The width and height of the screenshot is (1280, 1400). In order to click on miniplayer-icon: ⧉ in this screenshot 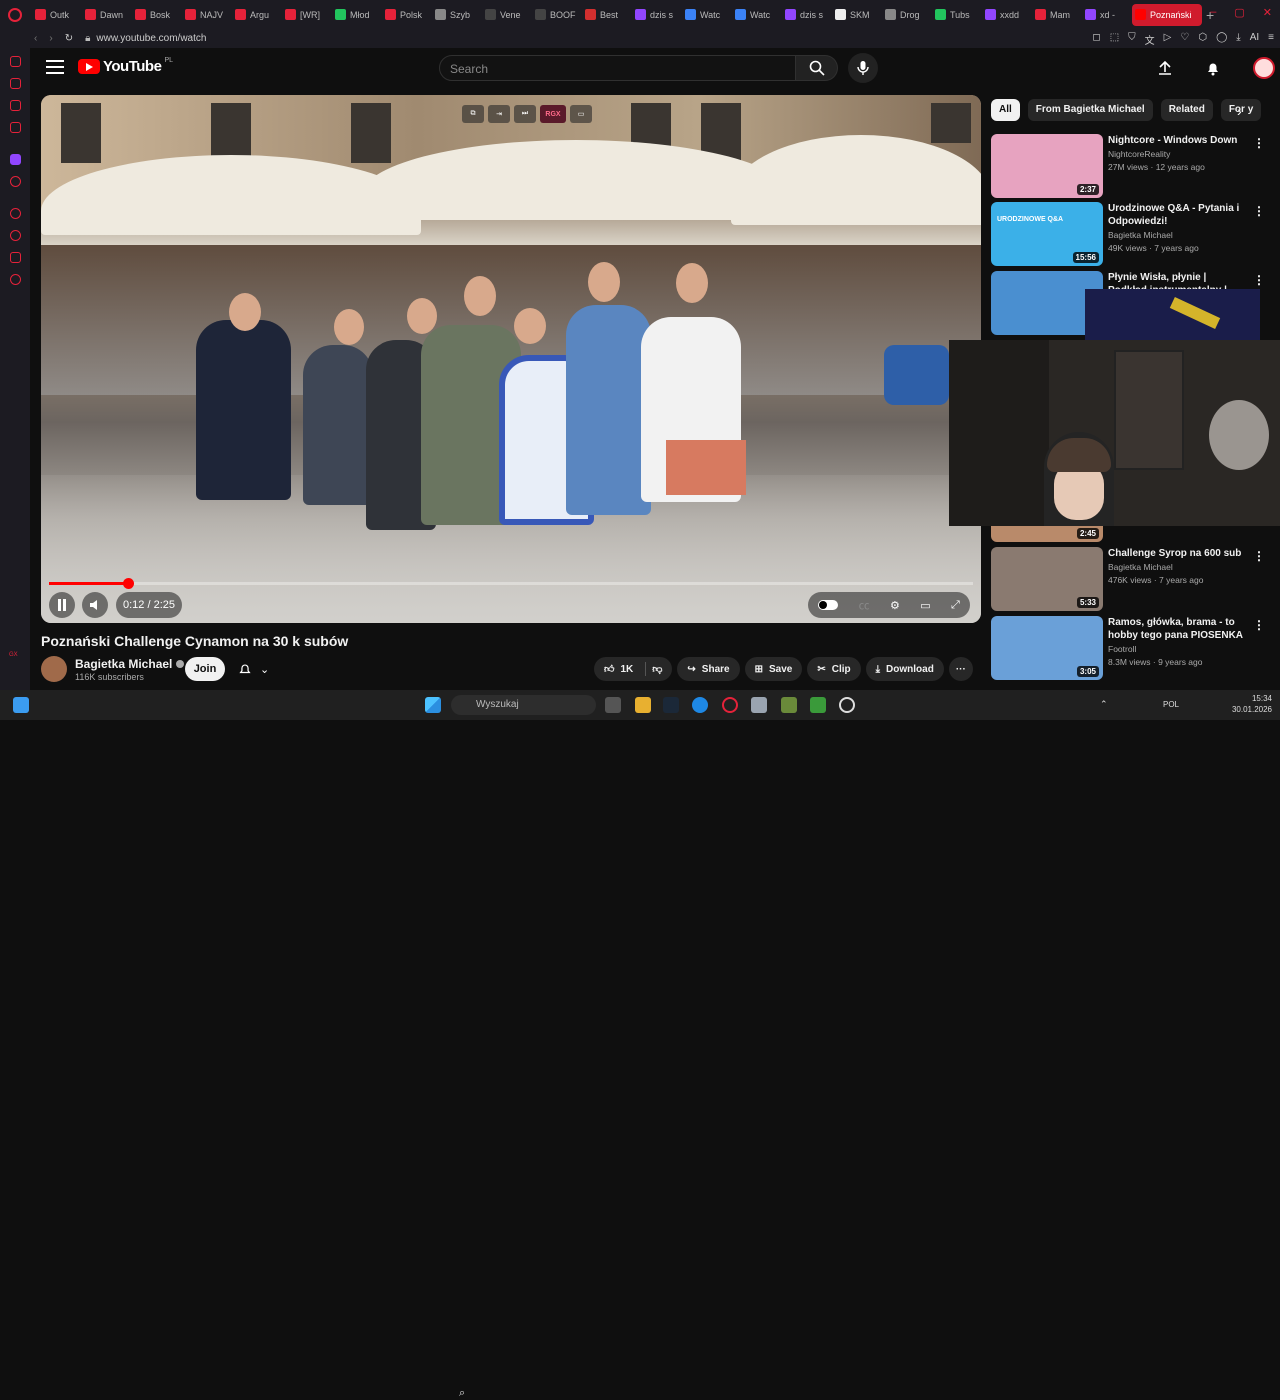, I will do `click(473, 114)`.